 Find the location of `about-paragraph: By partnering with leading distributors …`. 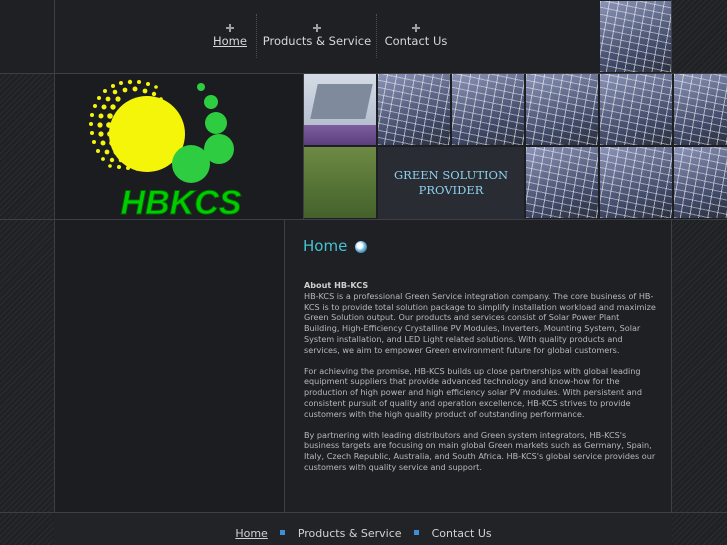

about-paragraph: By partnering with leading distributors … is located at coordinates (480, 450).